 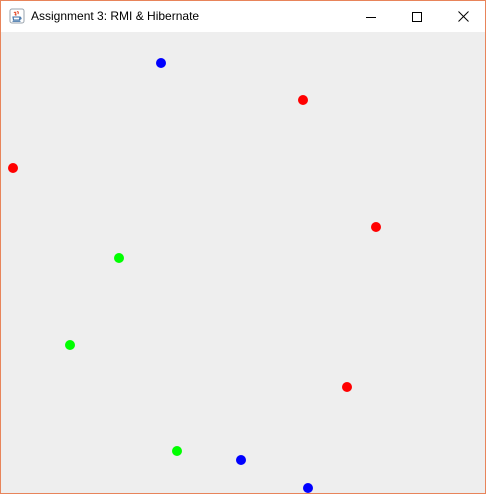 I want to click on minimize-icon, so click(x=371, y=17).